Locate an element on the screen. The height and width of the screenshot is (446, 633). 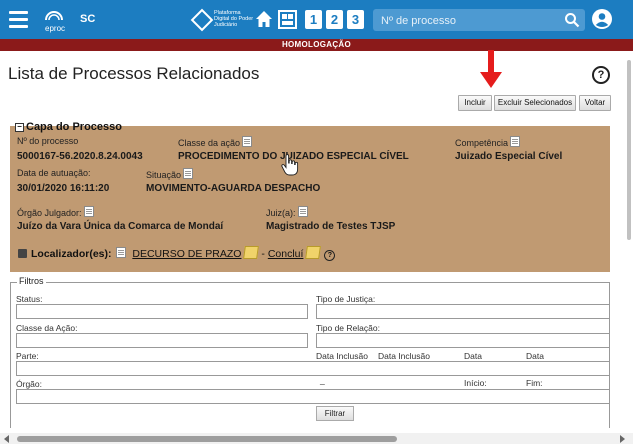
fim-label: Fim: is located at coordinates (534, 383).